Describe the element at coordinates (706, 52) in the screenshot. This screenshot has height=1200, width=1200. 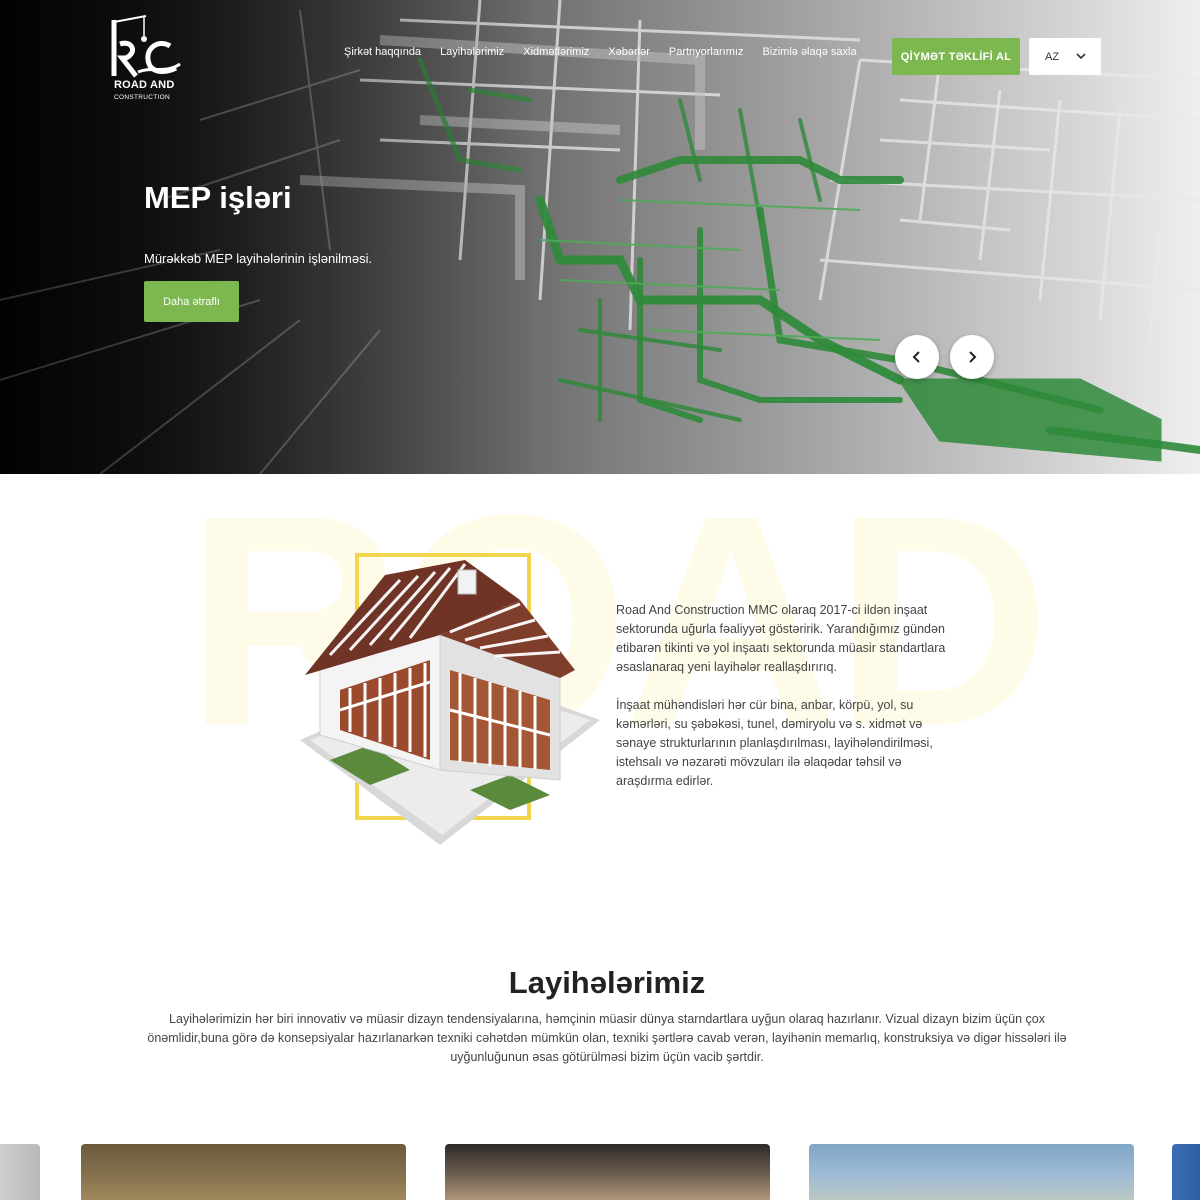
I see `nav-item-partners: Partnyorlarımız` at that location.